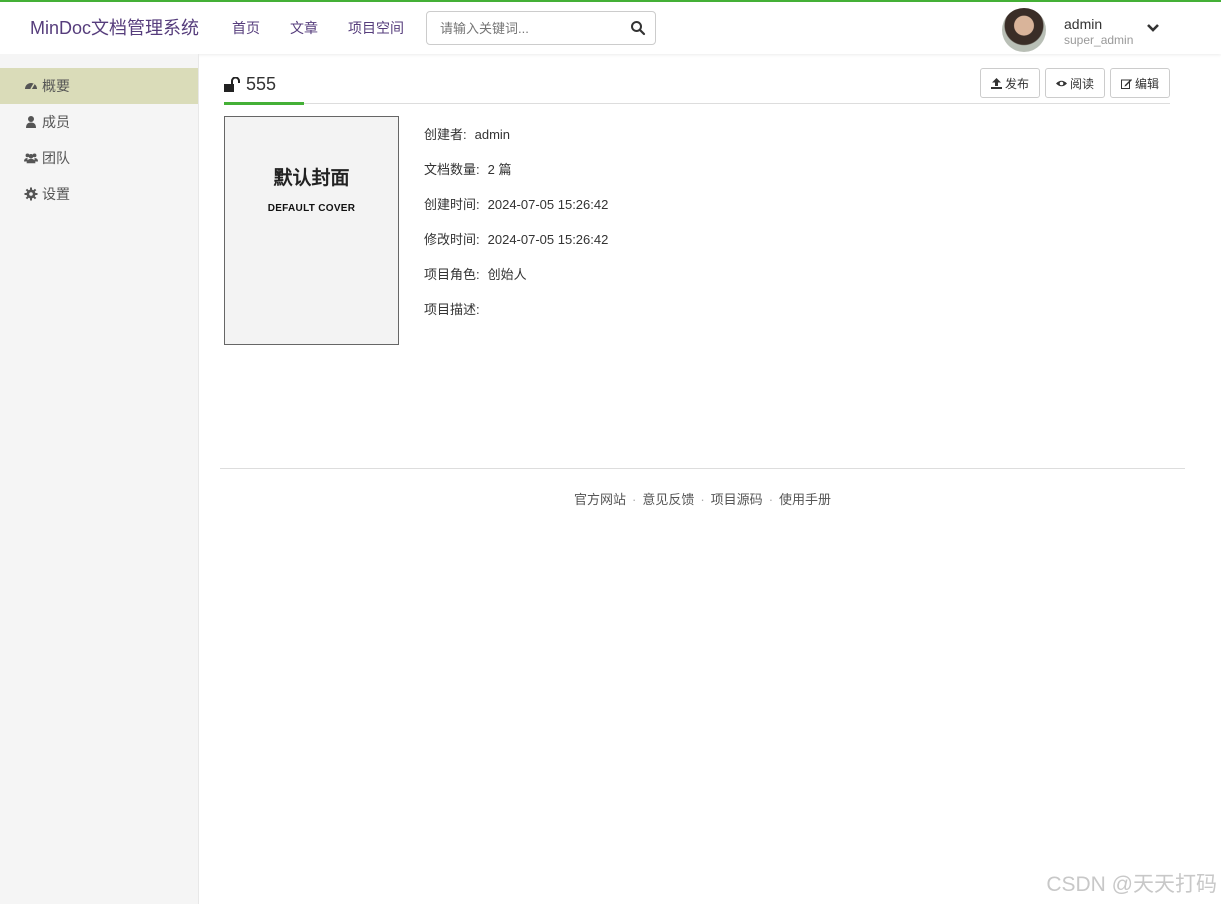 The width and height of the screenshot is (1221, 904). I want to click on project-title: 555, so click(261, 84).